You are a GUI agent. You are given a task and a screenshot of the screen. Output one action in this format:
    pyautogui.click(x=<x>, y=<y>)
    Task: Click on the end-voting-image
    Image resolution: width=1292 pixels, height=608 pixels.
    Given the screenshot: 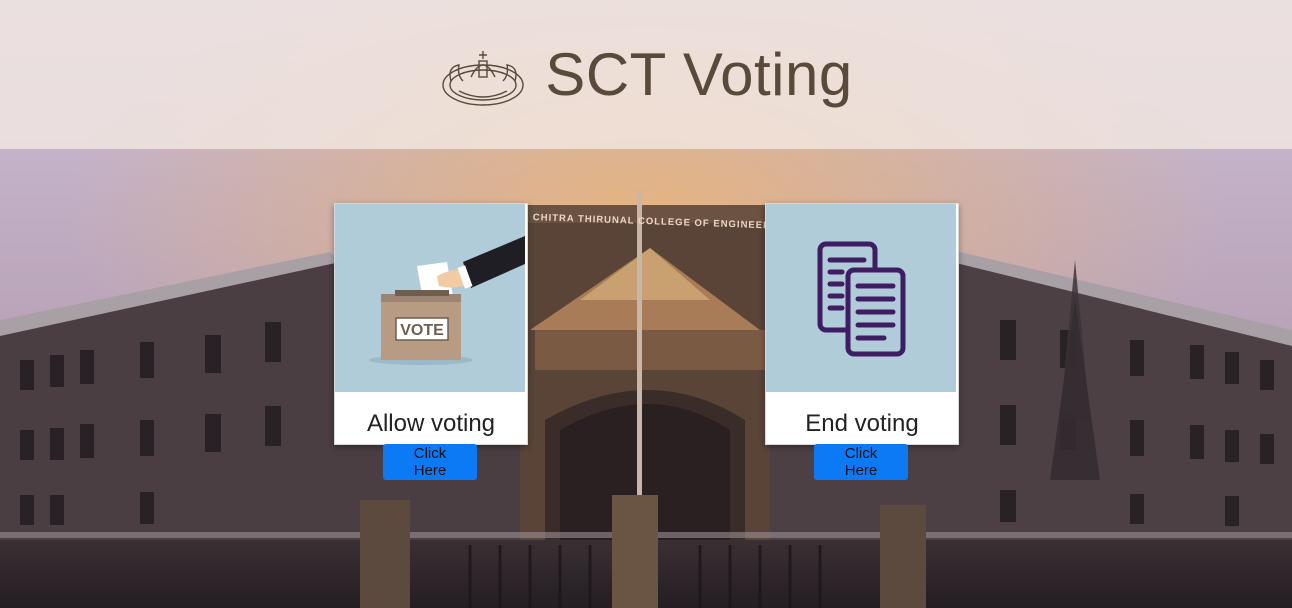 What is the action you would take?
    pyautogui.click(x=861, y=298)
    